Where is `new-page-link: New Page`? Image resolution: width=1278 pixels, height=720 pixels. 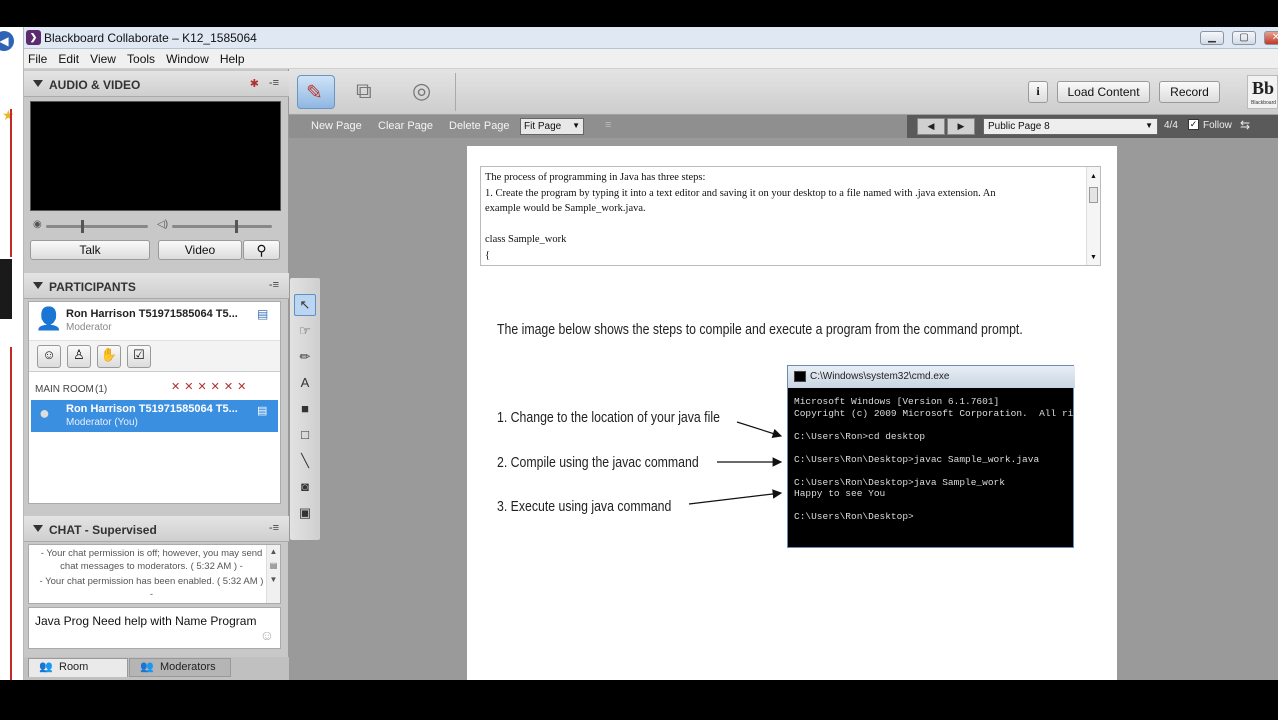
new-page-link: New Page is located at coordinates (336, 126).